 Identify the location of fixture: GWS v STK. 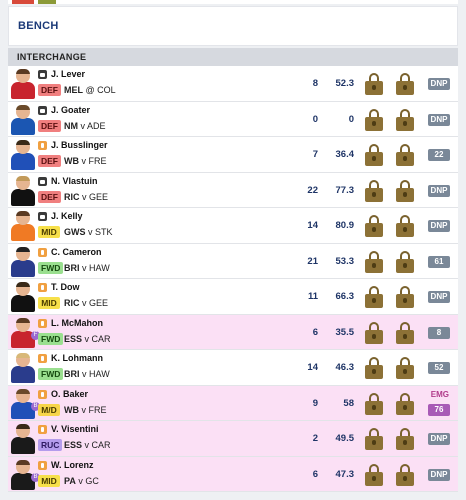
(88, 232).